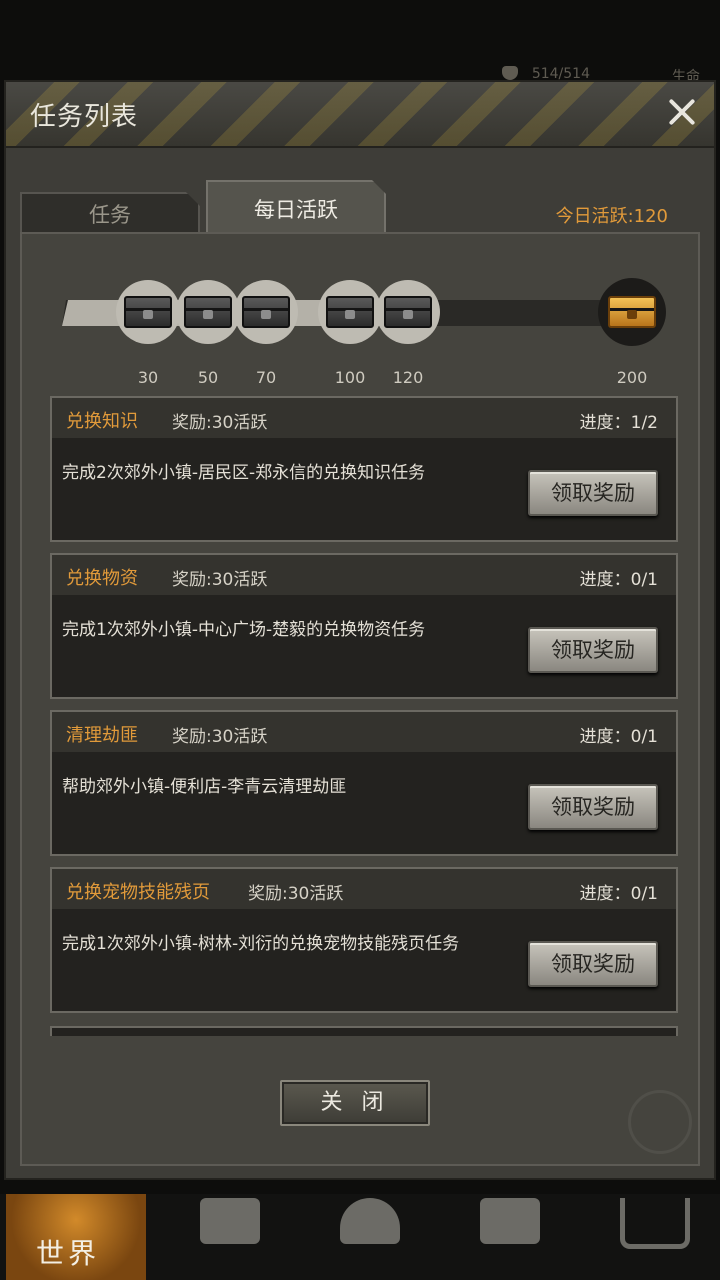 Image resolution: width=720 pixels, height=1280 pixels. I want to click on task-description: 帮助郊外小镇-便利店-李青云清理劫匪, so click(204, 787).